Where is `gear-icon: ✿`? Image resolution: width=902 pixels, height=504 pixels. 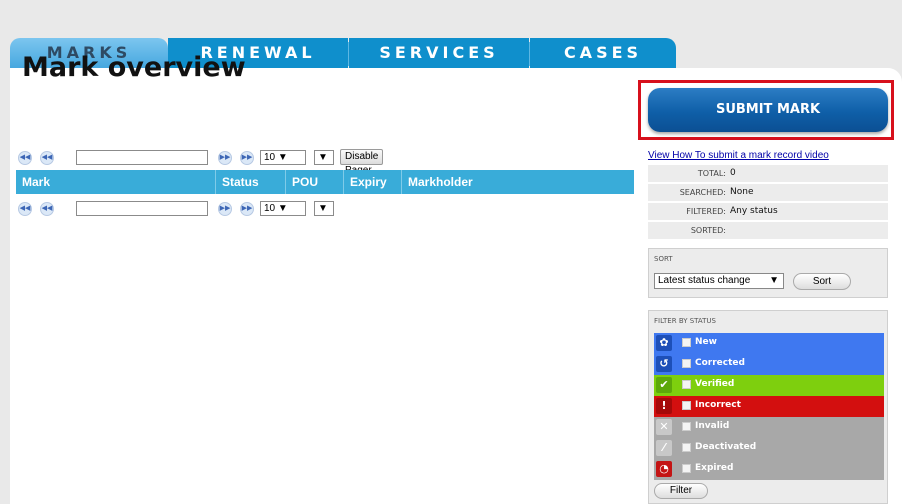 gear-icon: ✿ is located at coordinates (664, 343).